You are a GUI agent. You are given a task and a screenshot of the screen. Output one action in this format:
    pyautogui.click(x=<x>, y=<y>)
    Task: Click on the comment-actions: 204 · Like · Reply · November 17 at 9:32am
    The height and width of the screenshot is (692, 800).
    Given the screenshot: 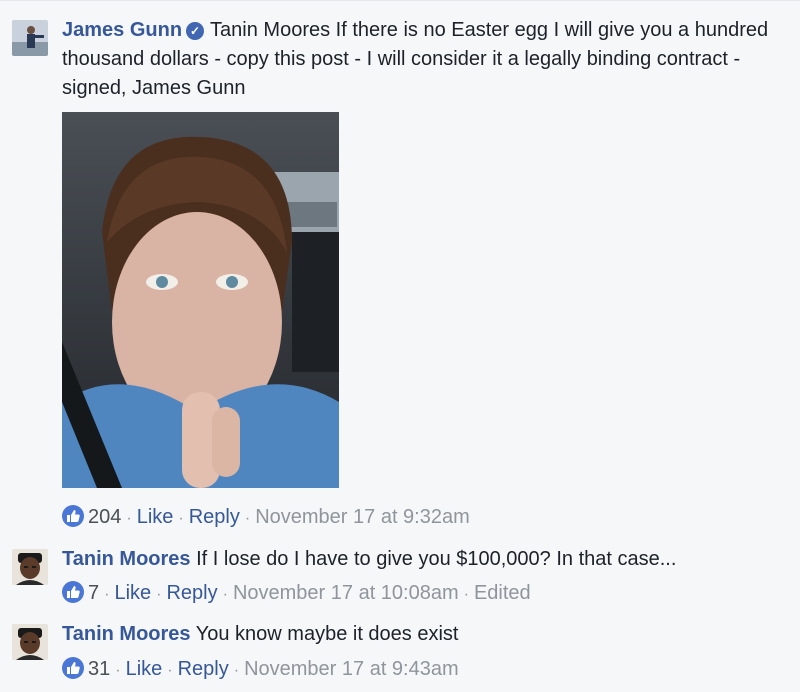 What is the action you would take?
    pyautogui.click(x=266, y=518)
    